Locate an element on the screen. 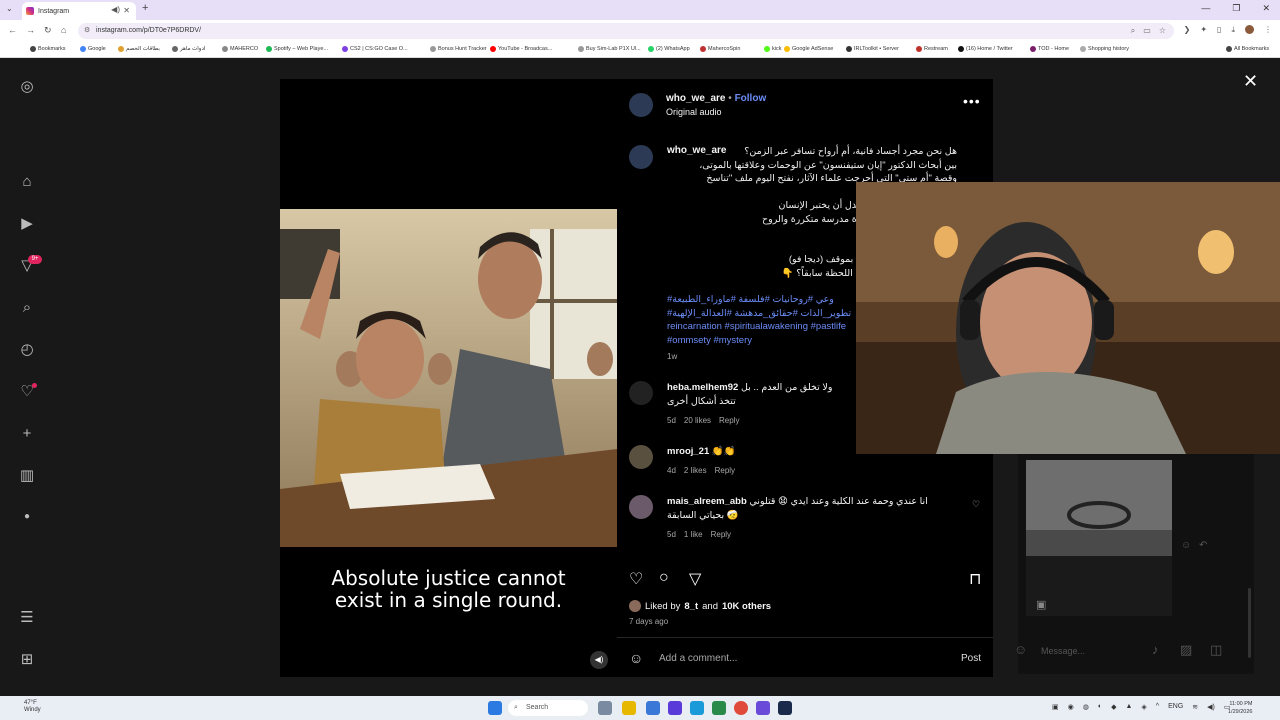  comment-username: mrooj_21 is located at coordinates (688, 451).